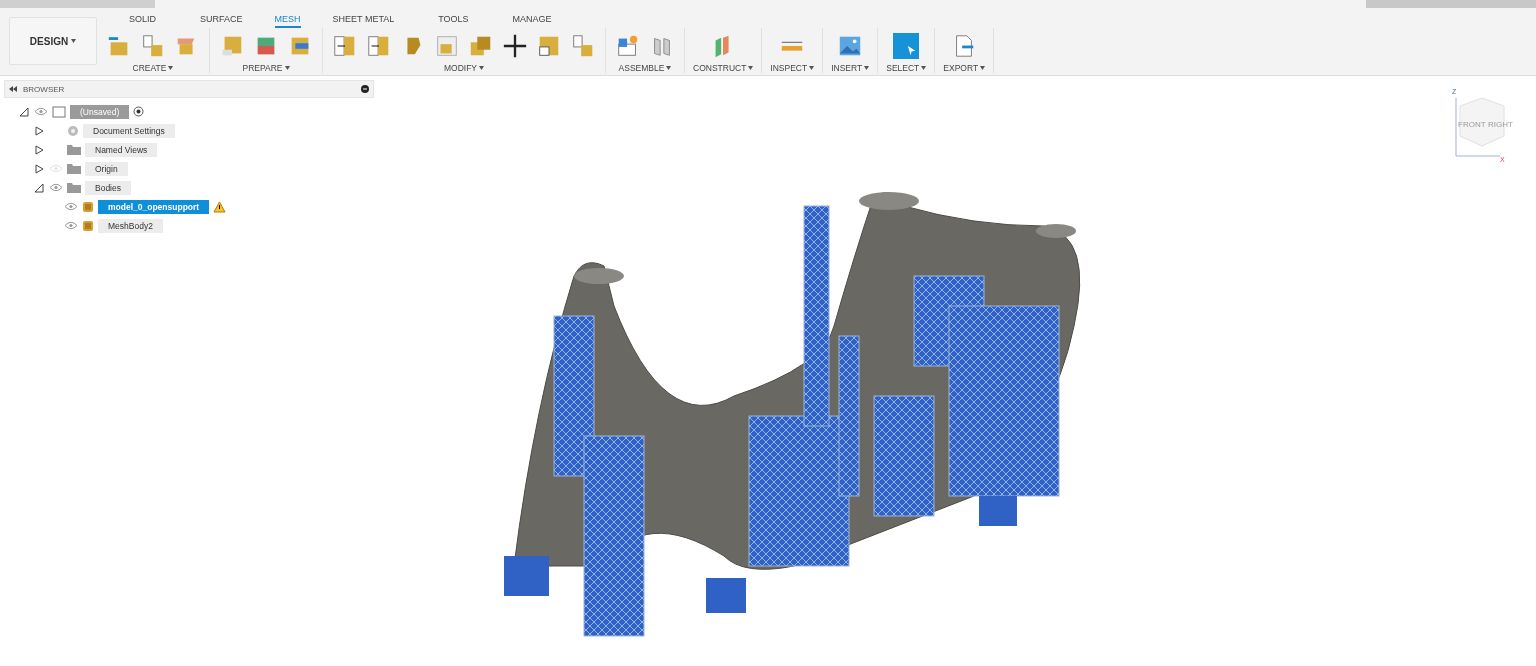  Describe the element at coordinates (153, 67) in the screenshot. I see `group-menu: CREATE` at that location.